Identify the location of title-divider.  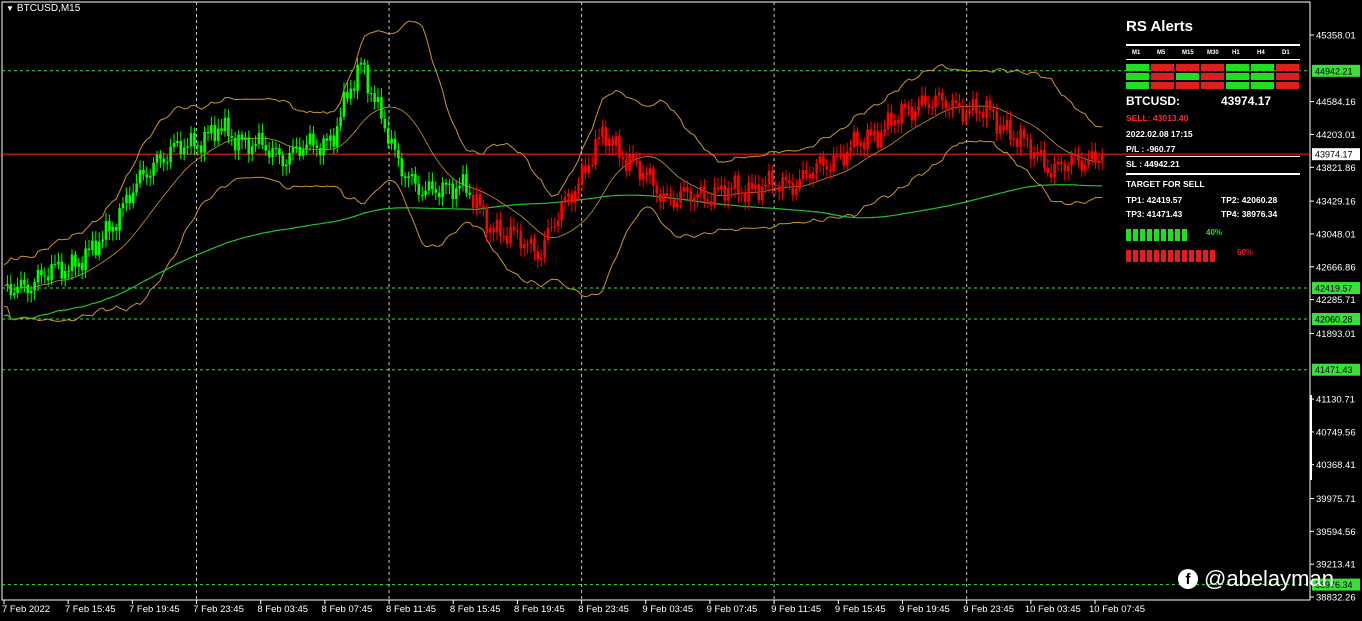
(1213, 45).